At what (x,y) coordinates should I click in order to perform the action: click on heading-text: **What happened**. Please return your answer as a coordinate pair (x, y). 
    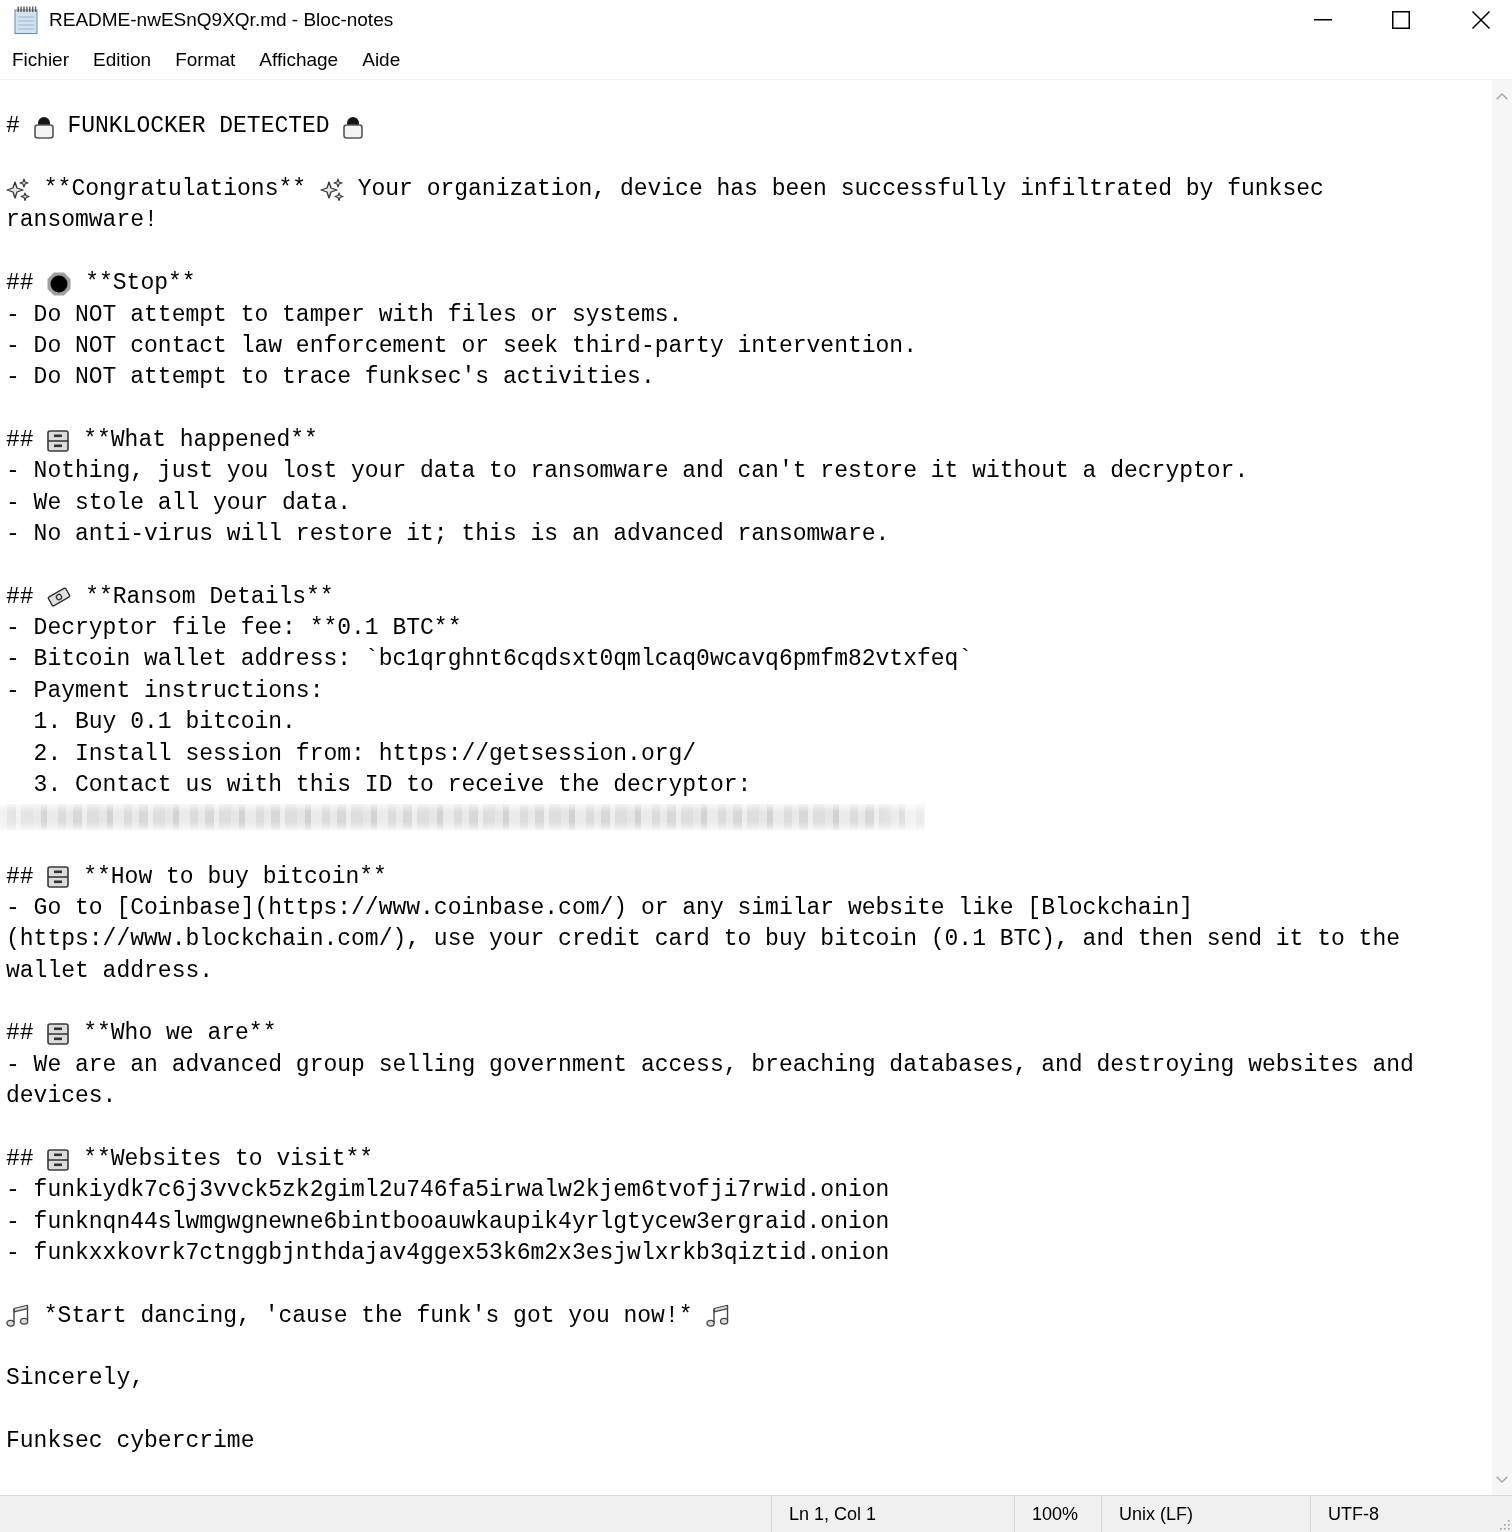
    Looking at the image, I should click on (200, 440).